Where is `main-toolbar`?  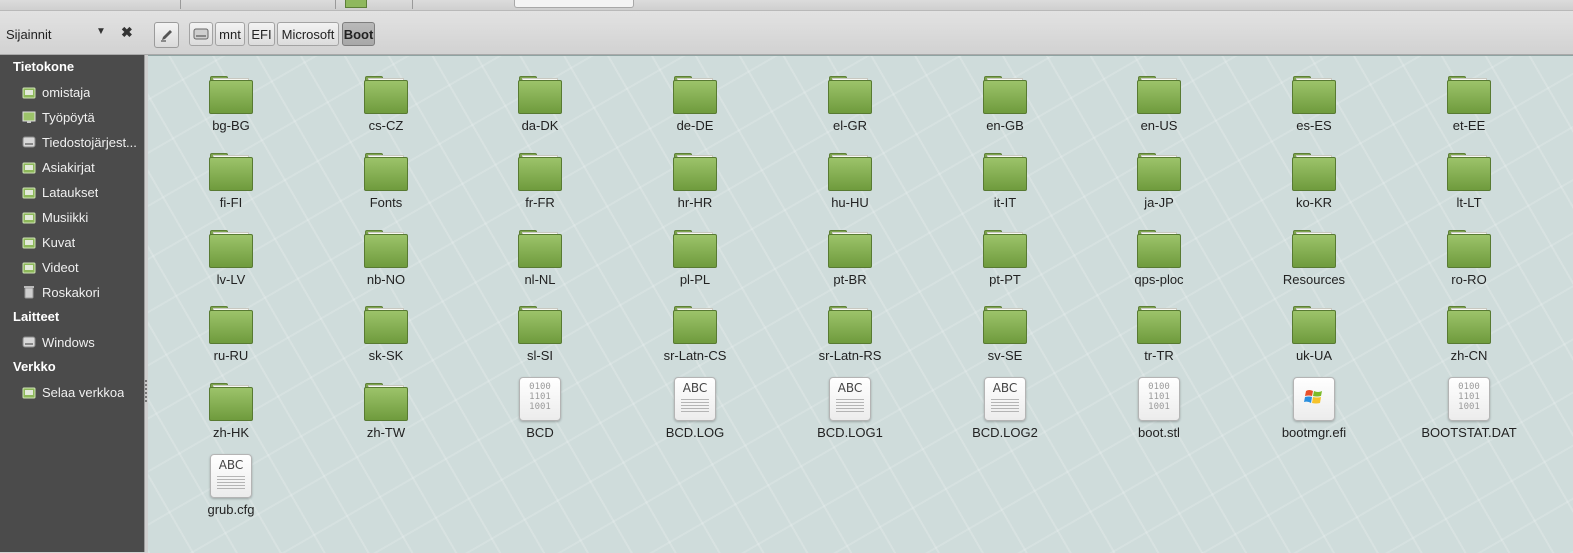
main-toolbar is located at coordinates (786, 5).